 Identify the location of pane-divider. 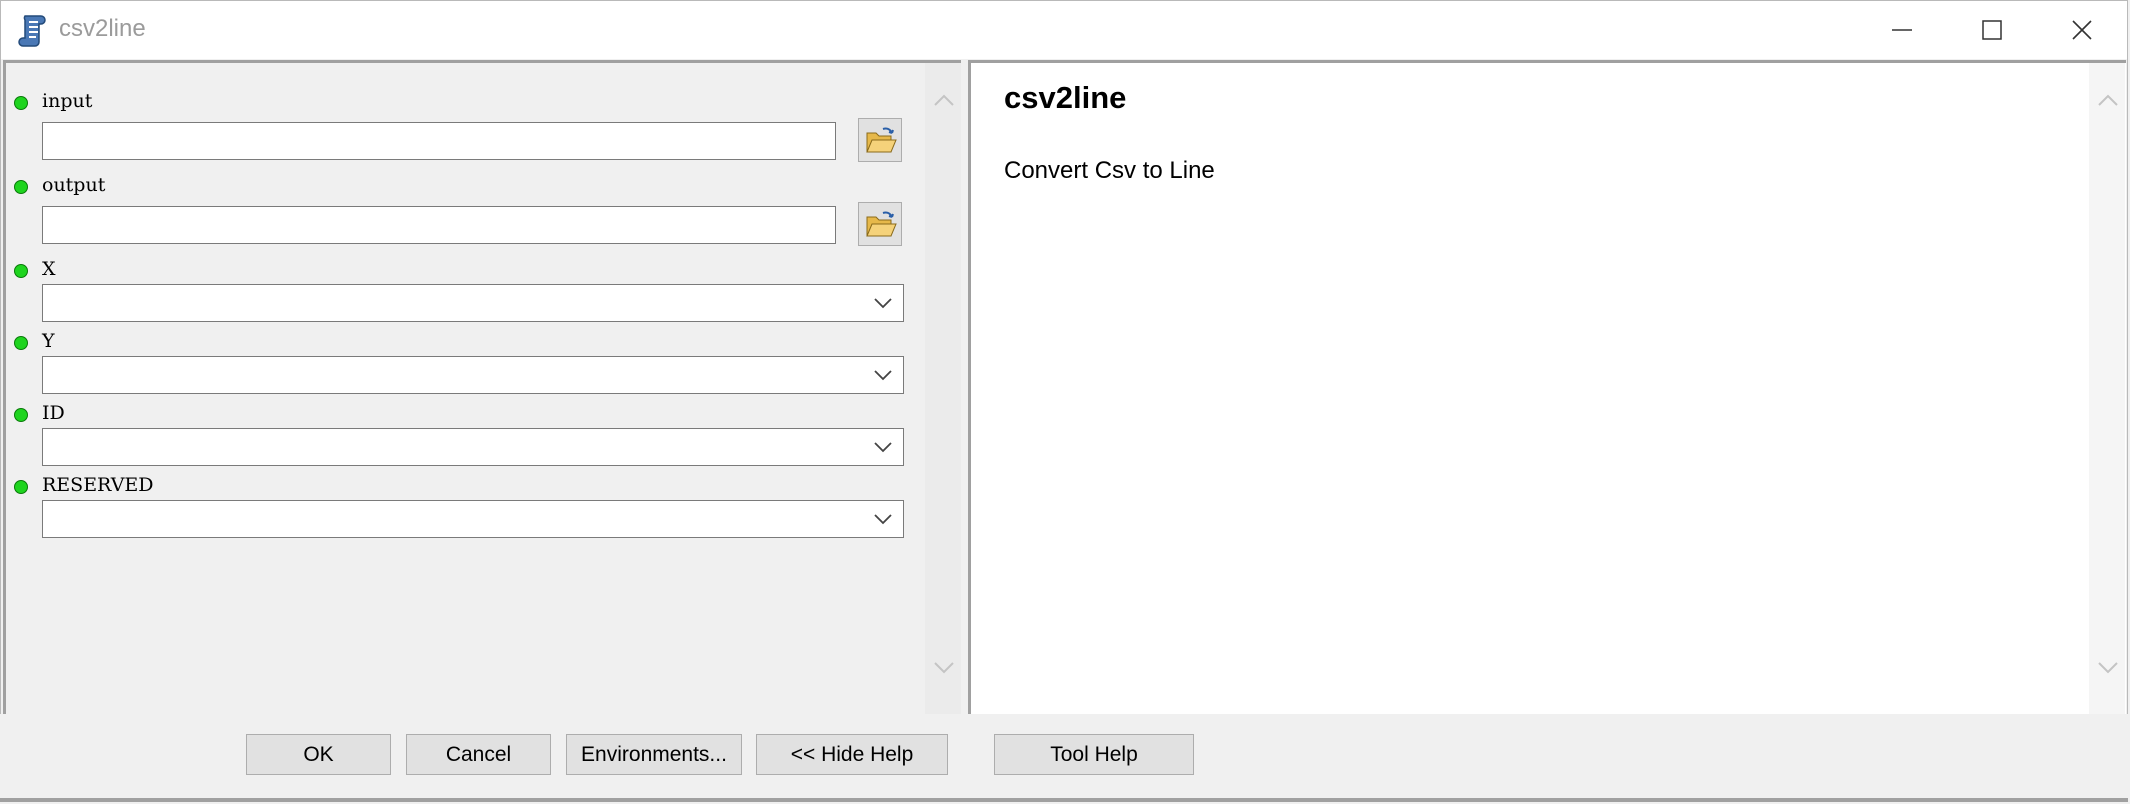
(964, 387).